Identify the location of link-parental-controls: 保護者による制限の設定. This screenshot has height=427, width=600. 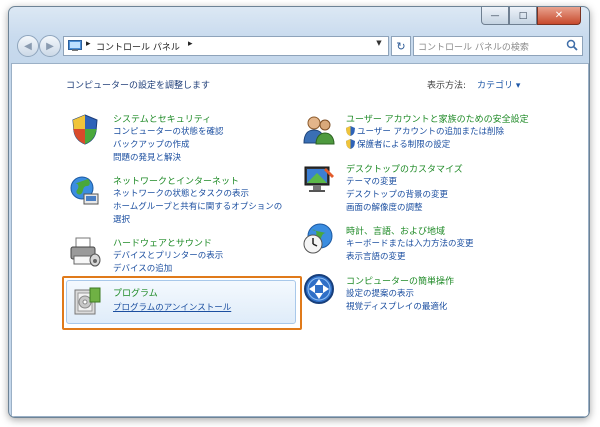
(398, 144).